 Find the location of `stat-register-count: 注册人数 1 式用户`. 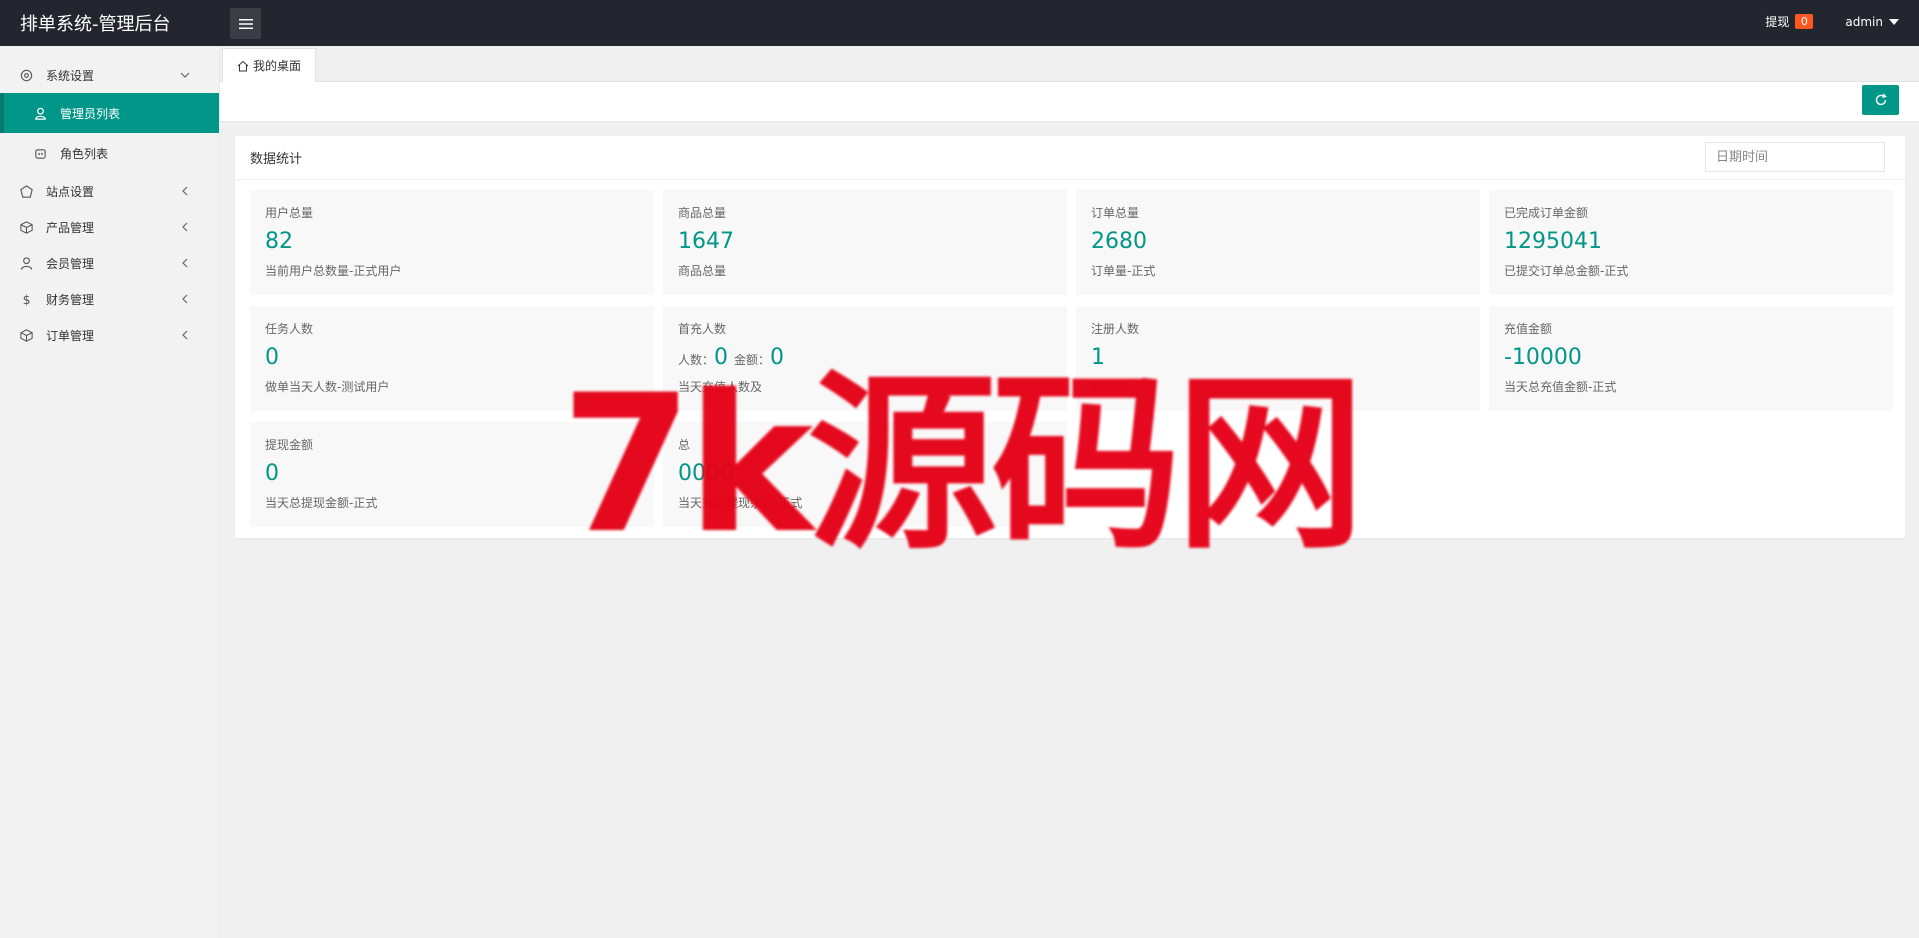

stat-register-count: 注册人数 1 式用户 is located at coordinates (1278, 358).